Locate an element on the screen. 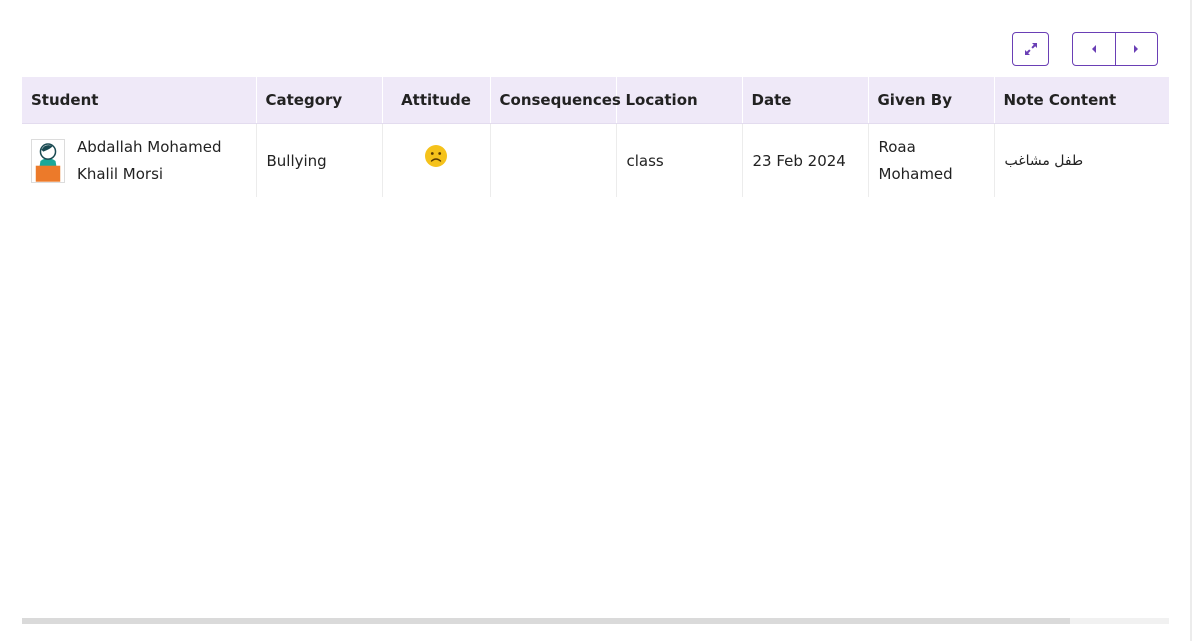  previous-button is located at coordinates (1094, 49).